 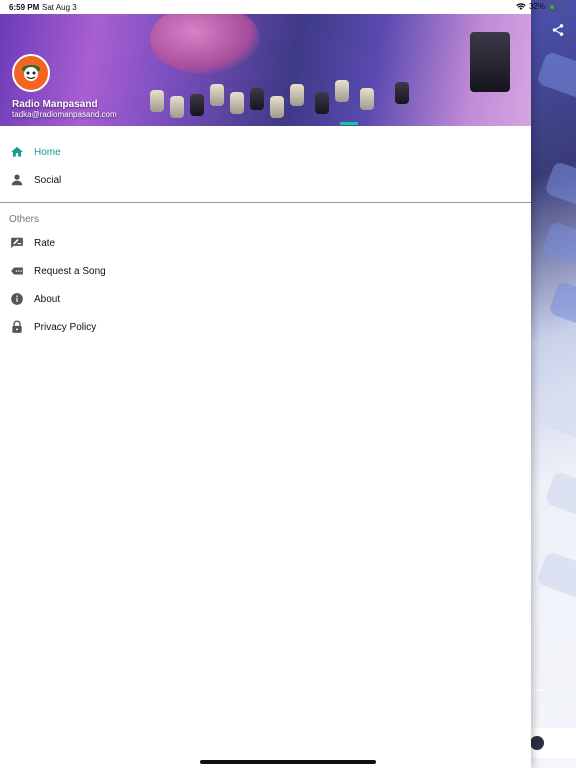 I want to click on request-icon, so click(x=17, y=271).